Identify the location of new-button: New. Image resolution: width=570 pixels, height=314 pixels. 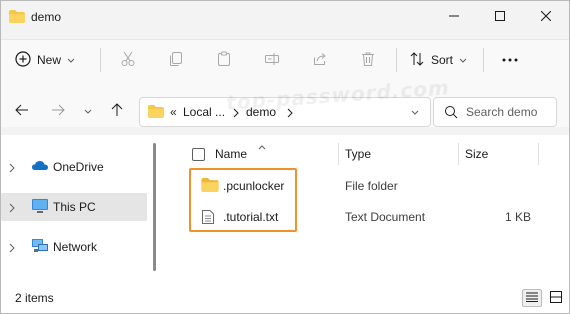
(45, 60).